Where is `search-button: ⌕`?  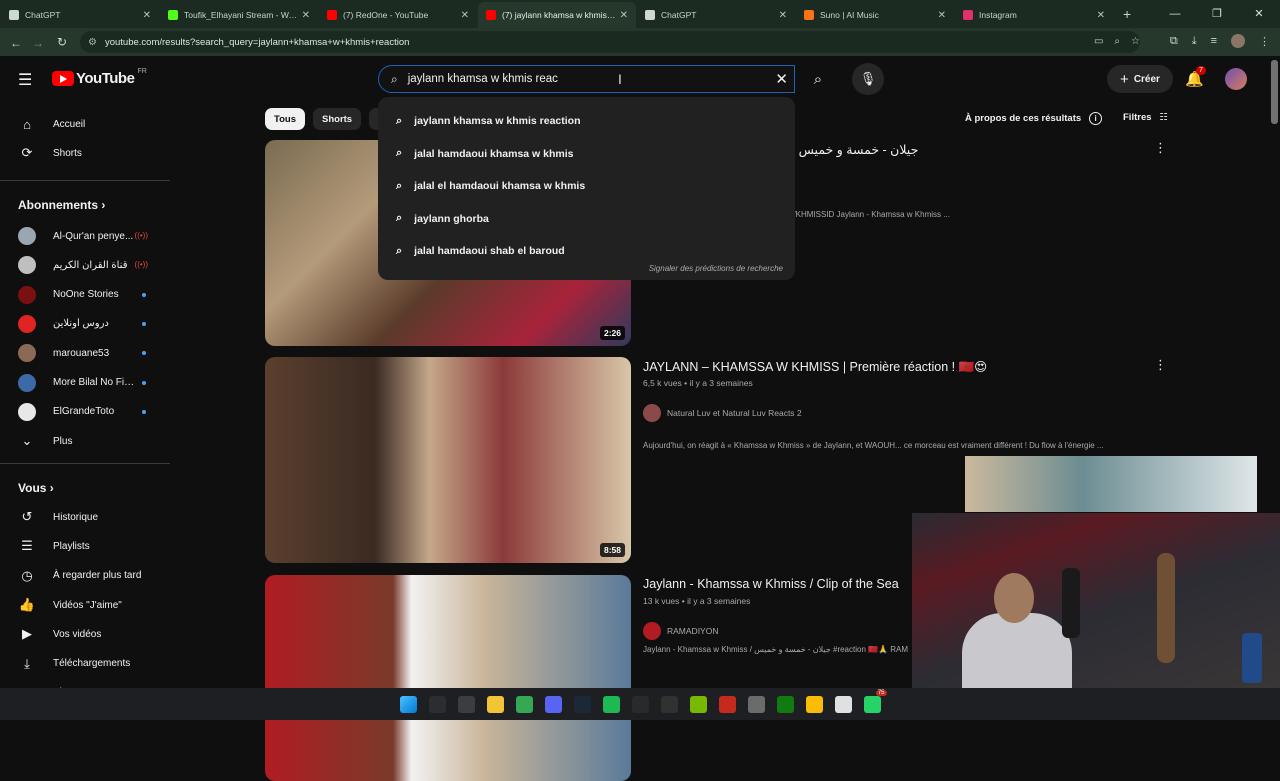
search-button: ⌕ is located at coordinates (818, 79).